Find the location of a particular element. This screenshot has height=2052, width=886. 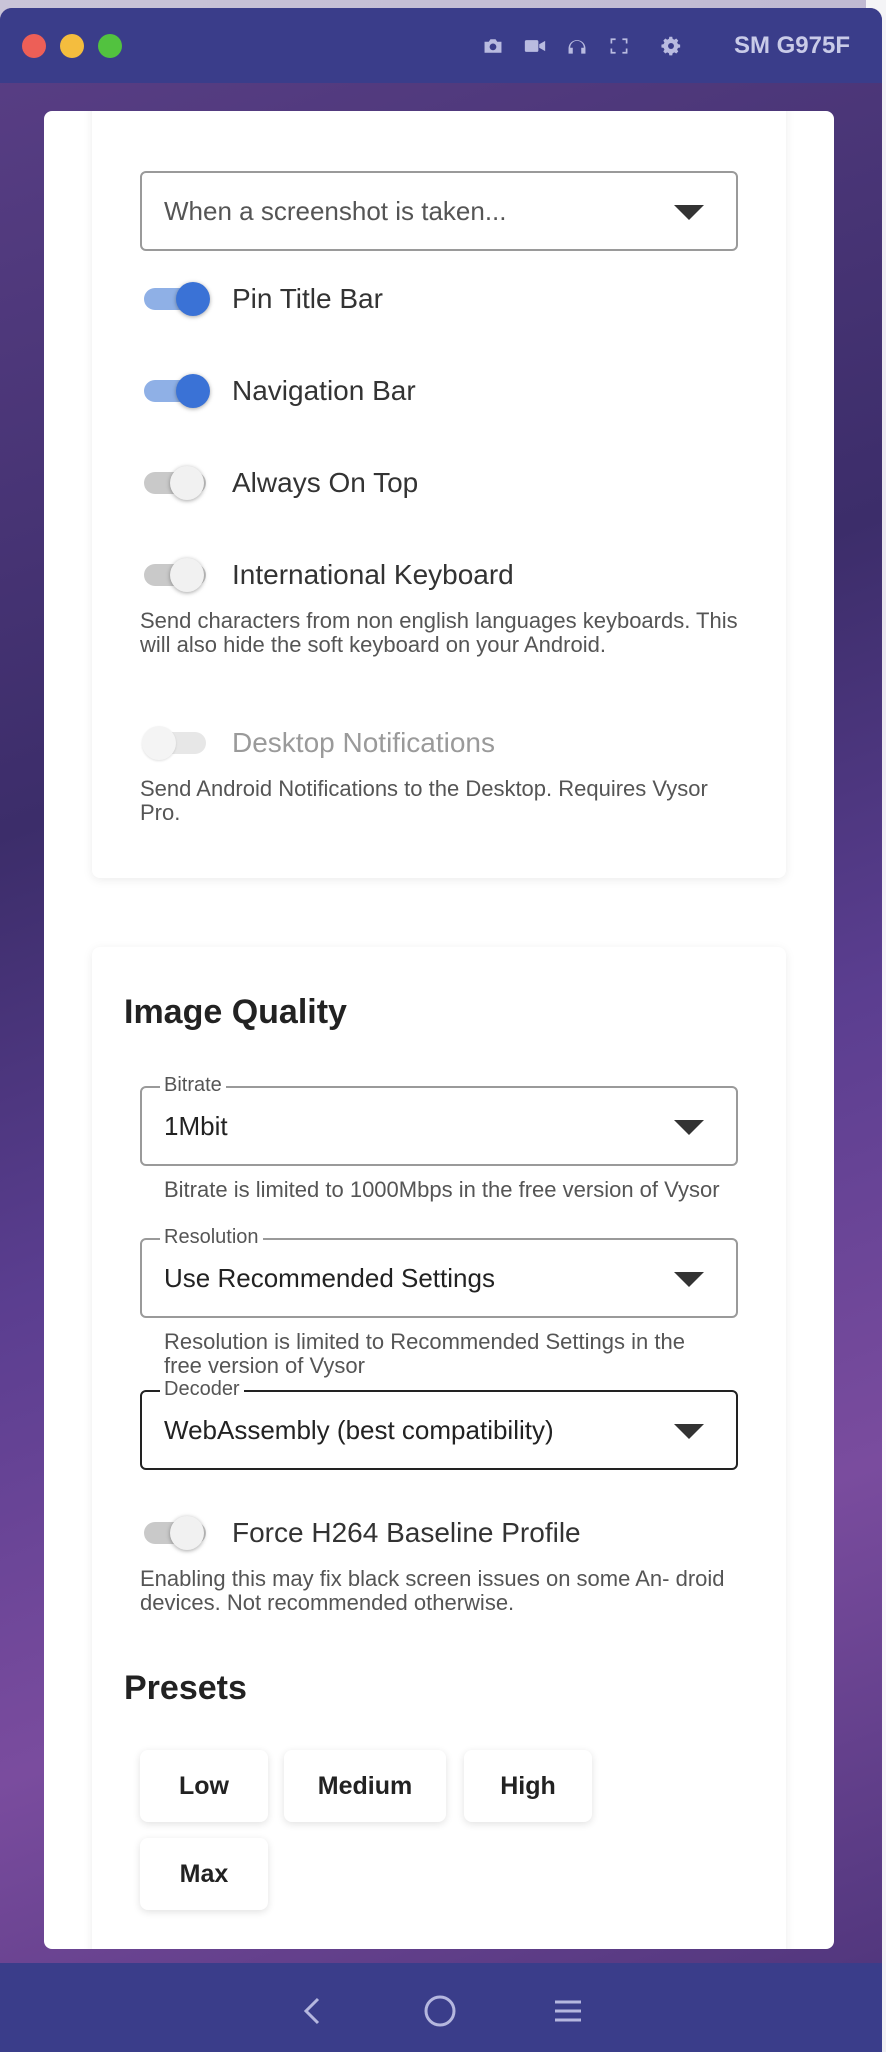

desktop-notifications-toggle is located at coordinates (177, 743).